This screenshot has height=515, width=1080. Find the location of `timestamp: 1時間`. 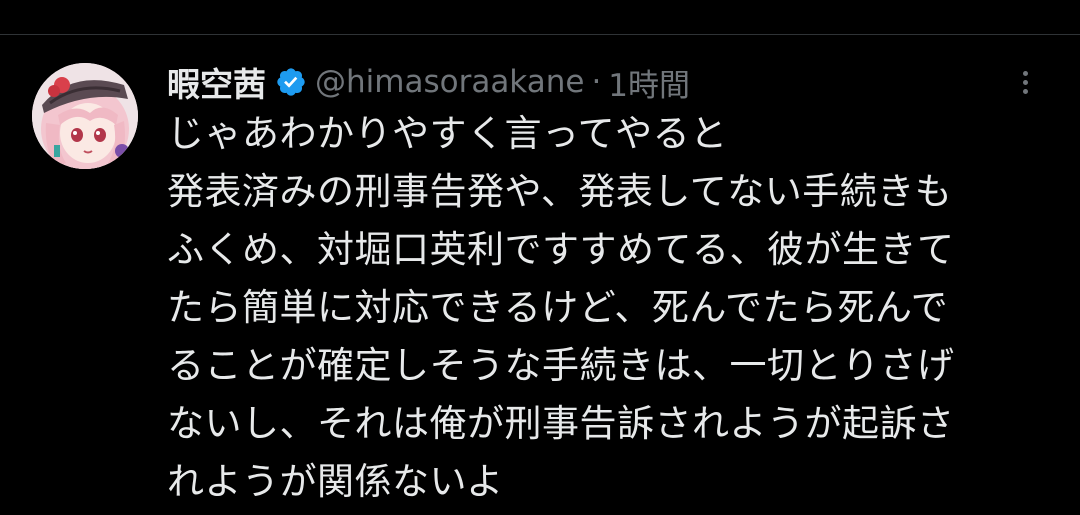

timestamp: 1時間 is located at coordinates (649, 82).